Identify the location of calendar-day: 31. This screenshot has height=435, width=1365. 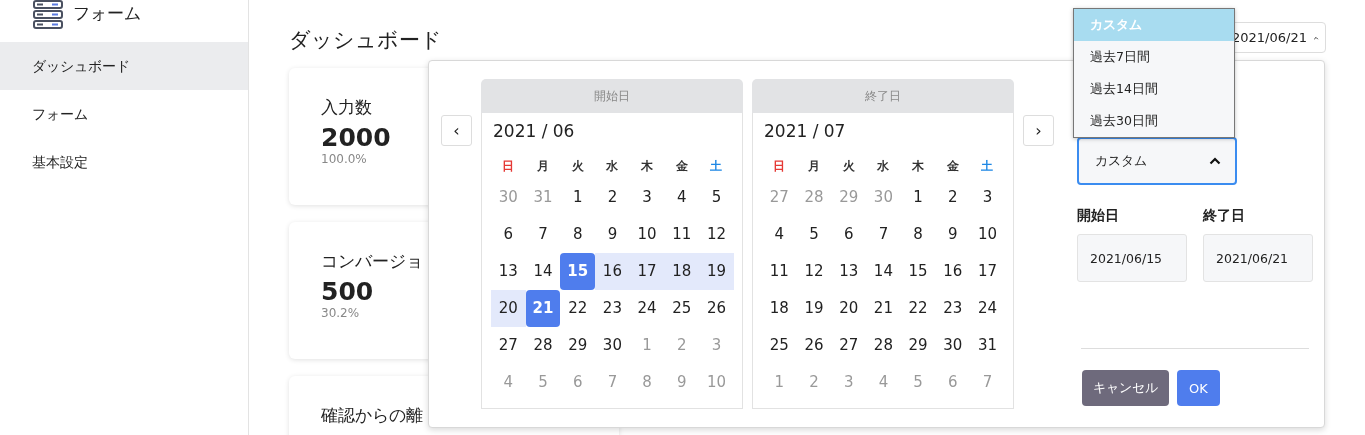
(987, 345).